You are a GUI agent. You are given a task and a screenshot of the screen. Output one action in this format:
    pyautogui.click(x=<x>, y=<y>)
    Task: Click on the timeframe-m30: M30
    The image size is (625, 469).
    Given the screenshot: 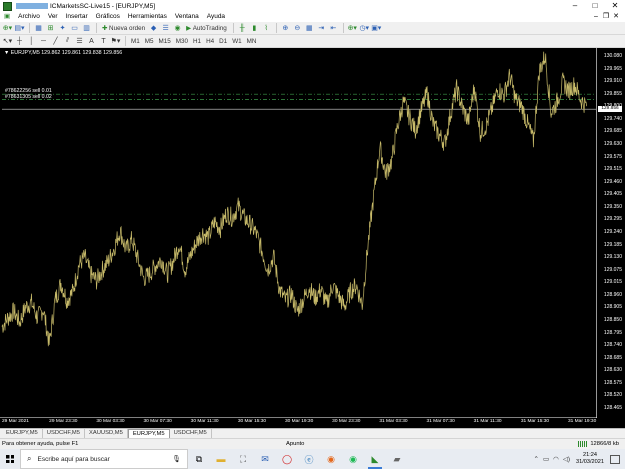 What is the action you would take?
    pyautogui.click(x=182, y=41)
    